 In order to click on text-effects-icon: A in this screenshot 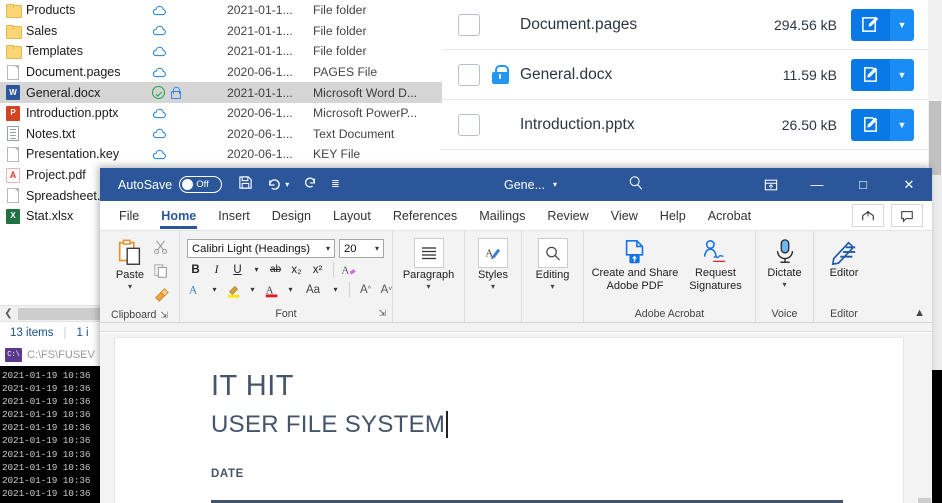, I will do `click(195, 289)`.